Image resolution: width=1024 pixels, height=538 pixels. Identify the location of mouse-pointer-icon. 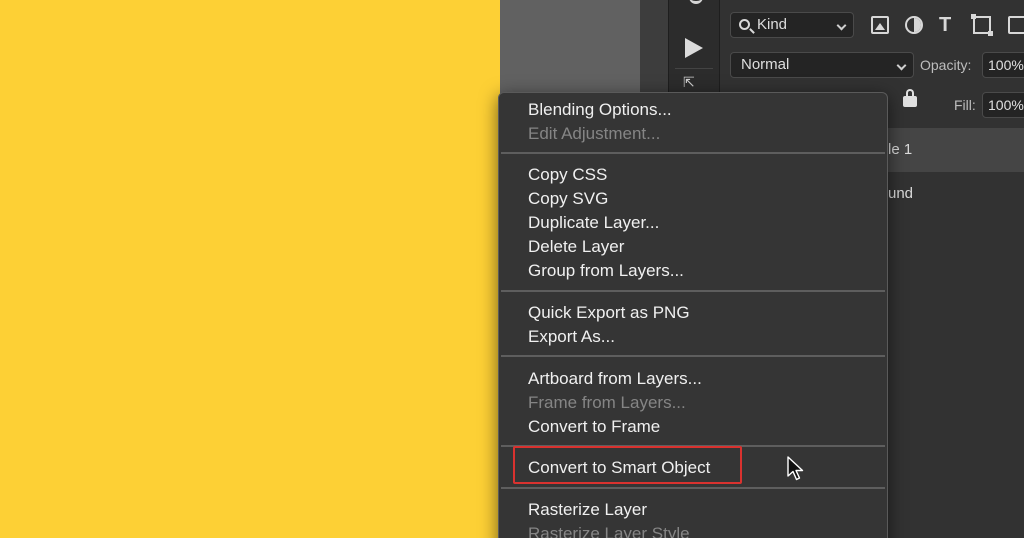
(795, 468).